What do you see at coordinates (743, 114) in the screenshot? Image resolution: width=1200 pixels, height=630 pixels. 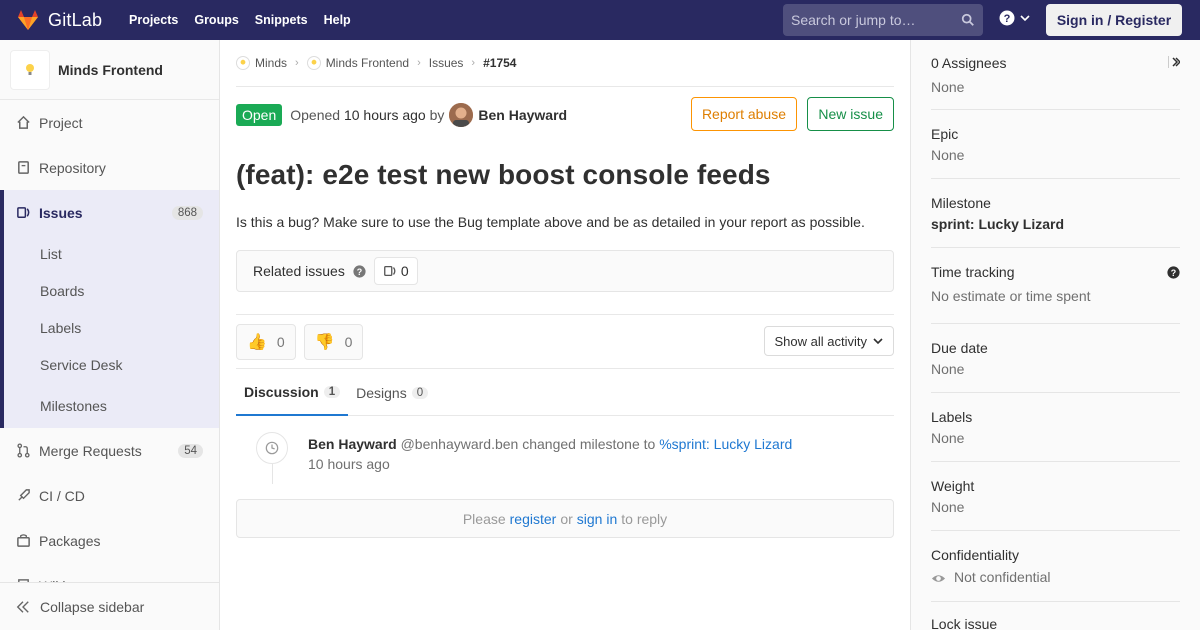 I see `report-abuse-button: Report abuse` at bounding box center [743, 114].